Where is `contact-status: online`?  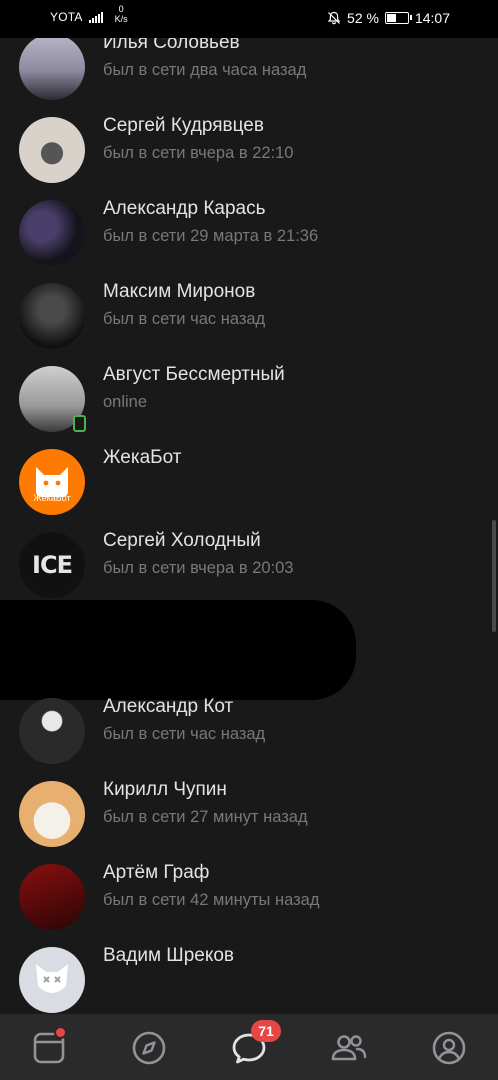
contact-status: online is located at coordinates (125, 402).